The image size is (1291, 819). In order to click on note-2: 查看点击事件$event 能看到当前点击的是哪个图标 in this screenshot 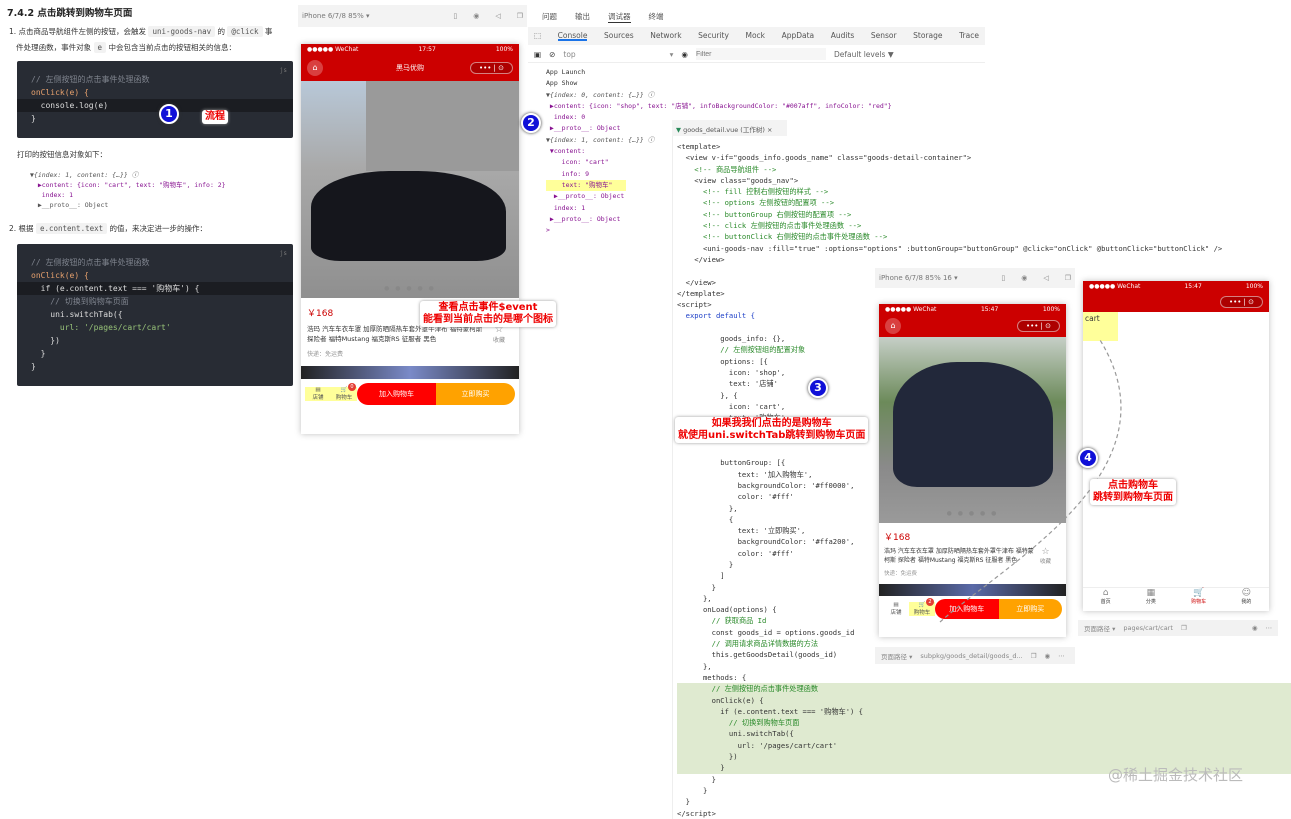, I will do `click(488, 314)`.